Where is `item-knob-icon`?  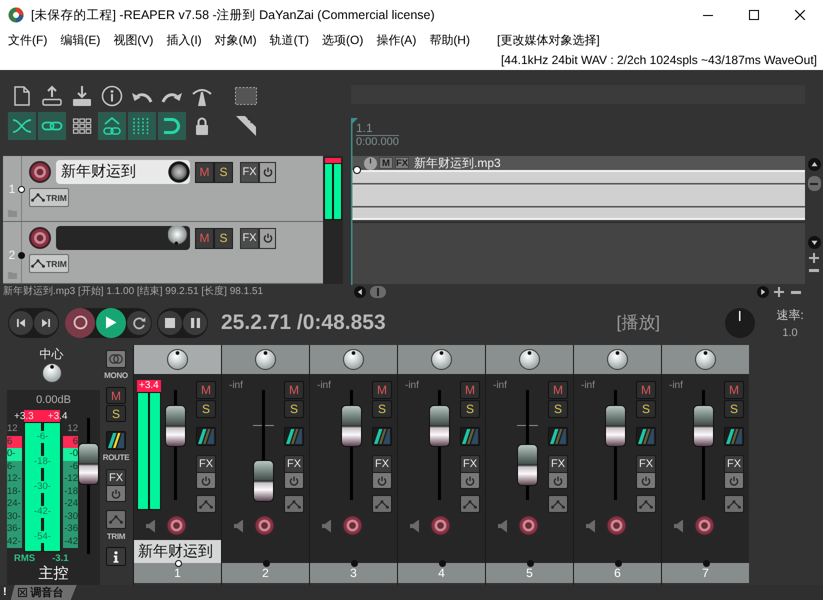
item-knob-icon is located at coordinates (370, 163).